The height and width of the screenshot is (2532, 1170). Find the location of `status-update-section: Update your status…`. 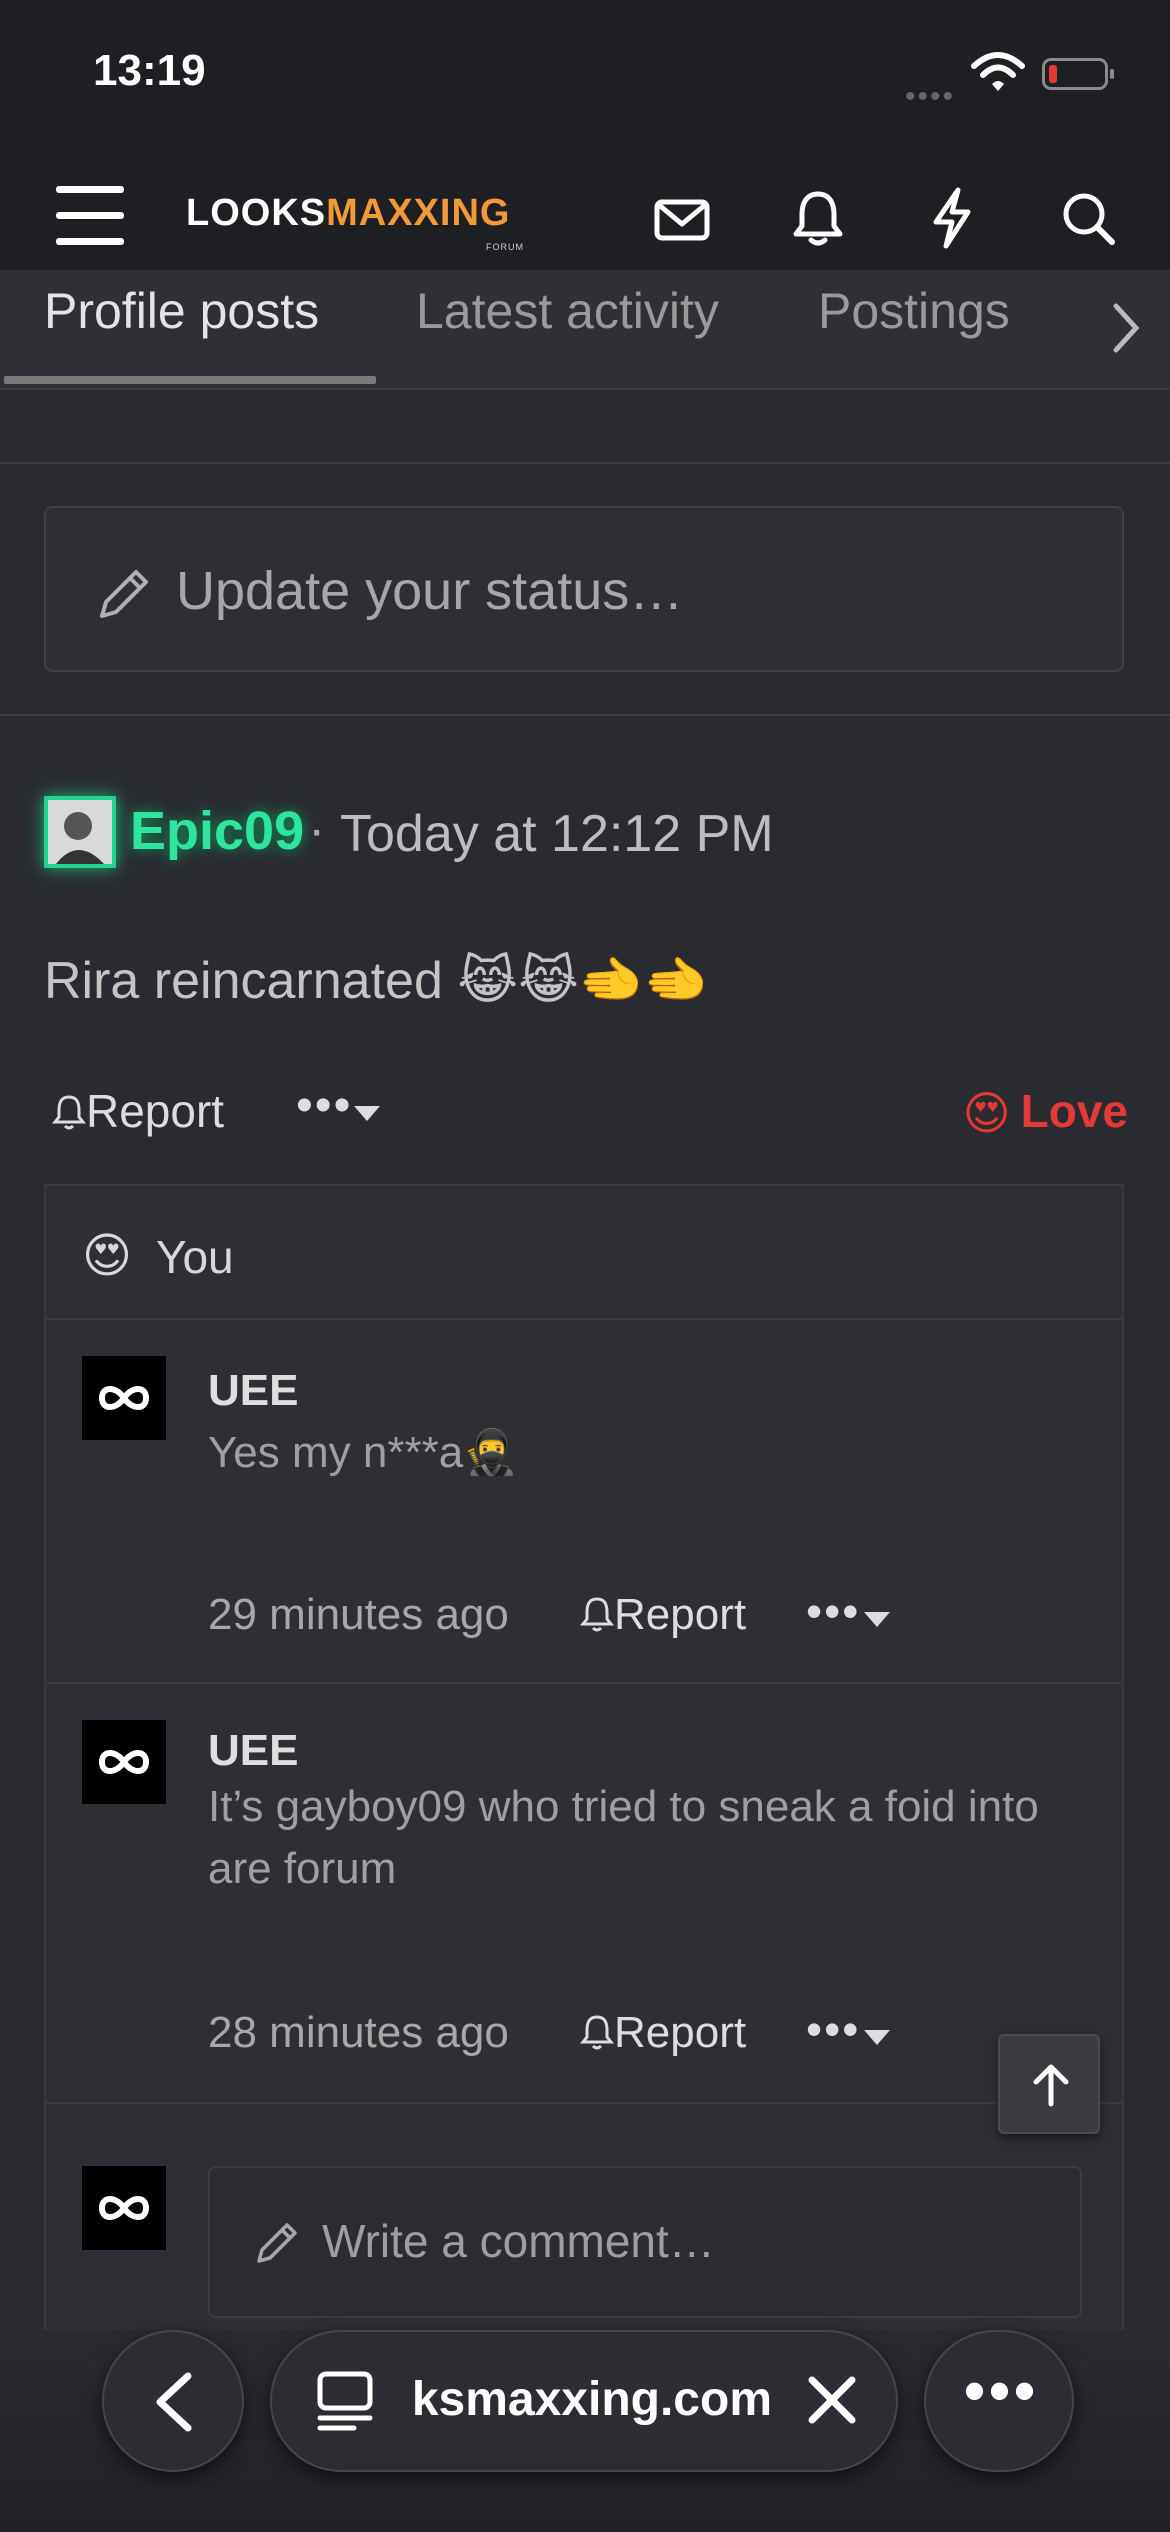

status-update-section: Update your status… is located at coordinates (585, 591).